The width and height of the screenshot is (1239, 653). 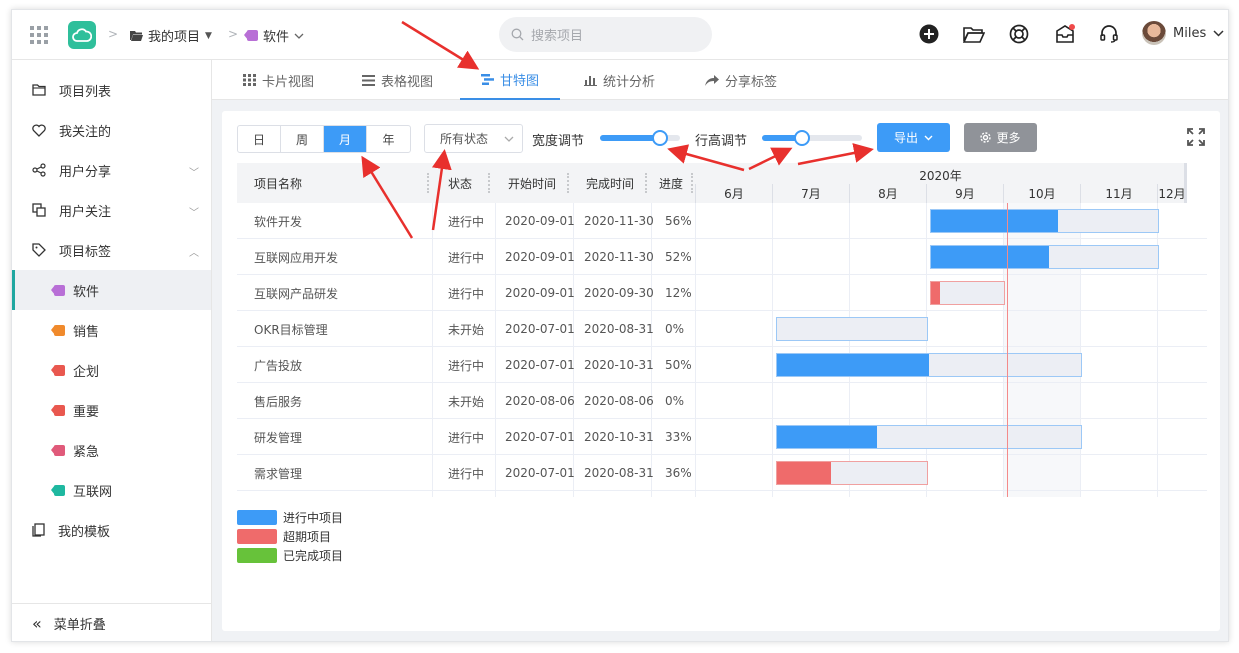 I want to click on column-header-end: 完成时间, so click(x=610, y=183).